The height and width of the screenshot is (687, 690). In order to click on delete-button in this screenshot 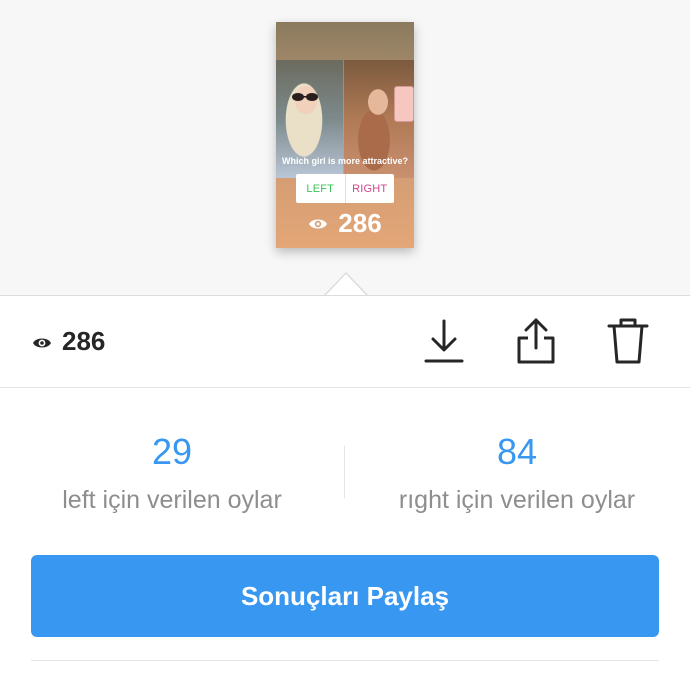, I will do `click(628, 341)`.